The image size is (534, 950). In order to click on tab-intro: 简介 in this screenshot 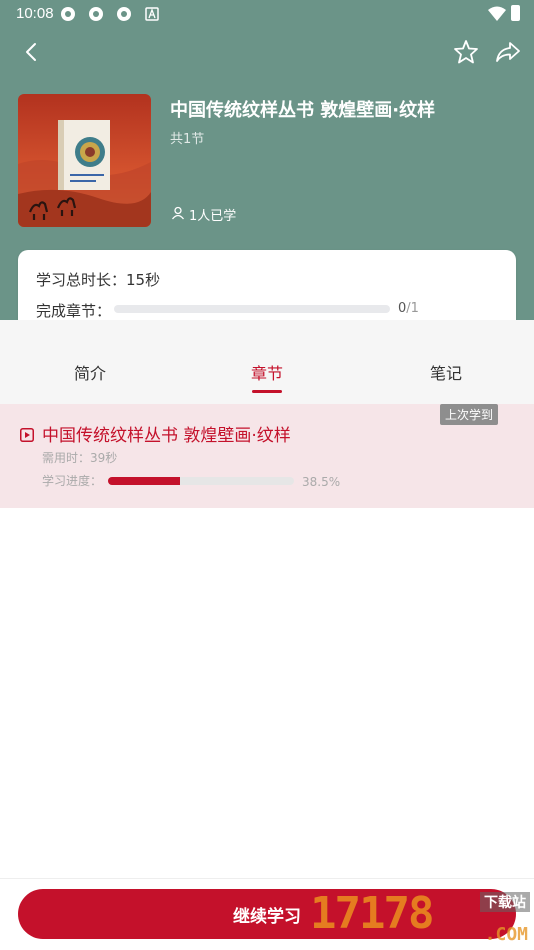, I will do `click(90, 372)`.